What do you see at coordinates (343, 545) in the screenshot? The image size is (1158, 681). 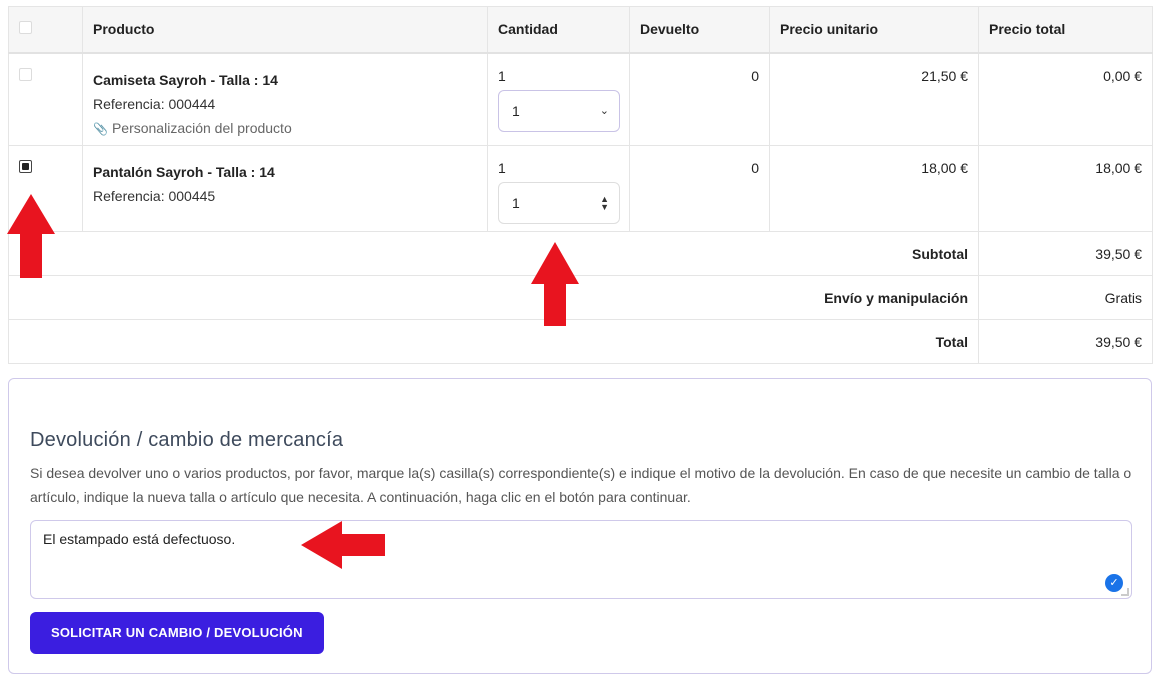 I see `annotation-arrow-textarea` at bounding box center [343, 545].